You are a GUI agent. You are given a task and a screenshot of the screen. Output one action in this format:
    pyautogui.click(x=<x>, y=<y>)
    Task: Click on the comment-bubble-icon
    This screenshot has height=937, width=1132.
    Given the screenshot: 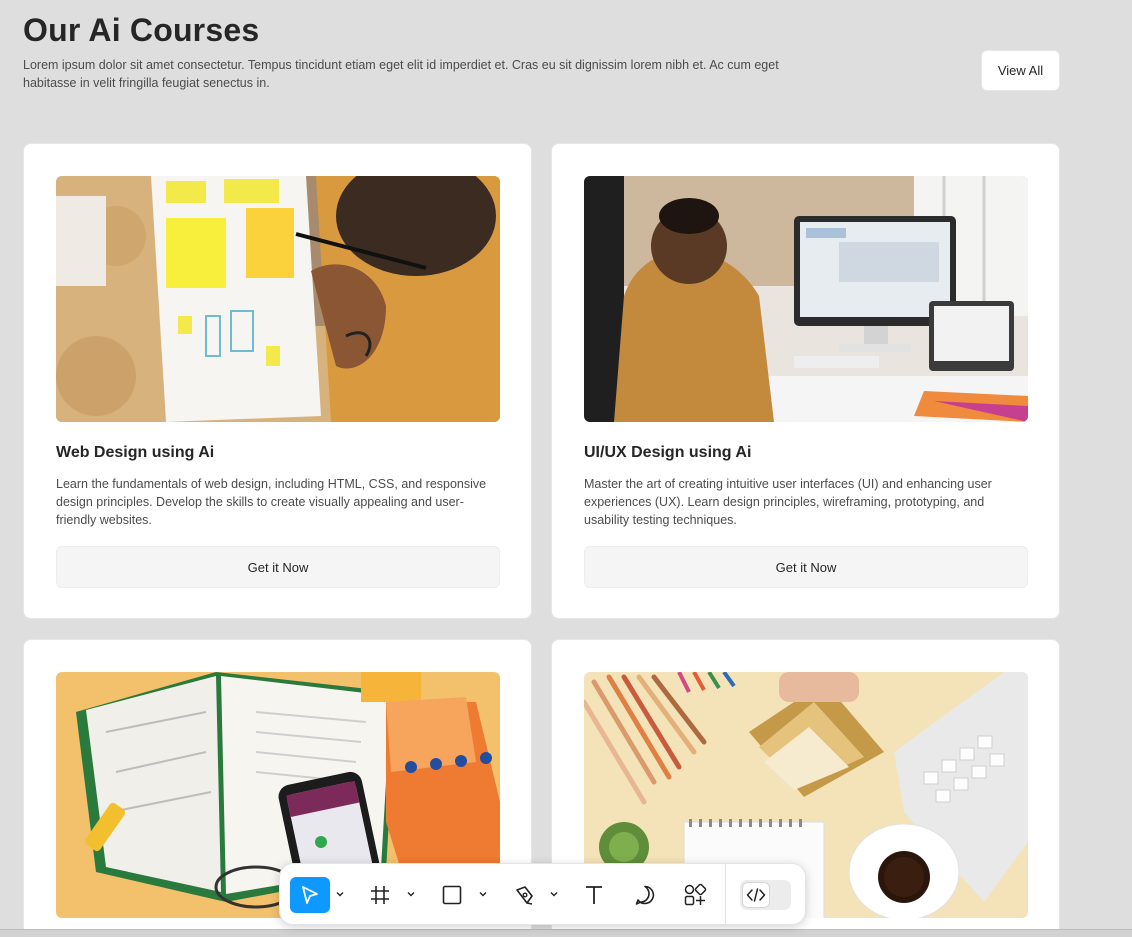 What is the action you would take?
    pyautogui.click(x=645, y=895)
    